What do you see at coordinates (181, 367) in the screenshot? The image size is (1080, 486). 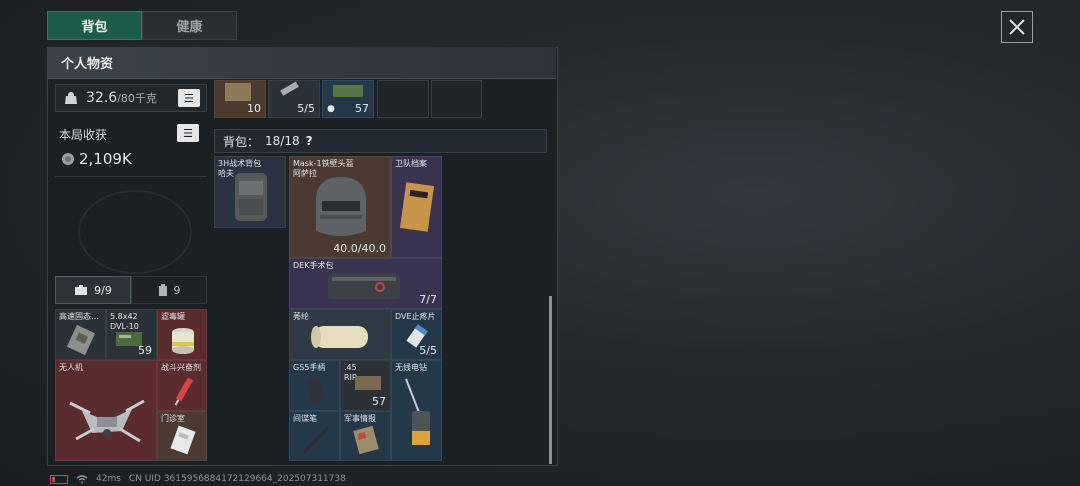 I see `item-name: 战斗兴奋剂` at bounding box center [181, 367].